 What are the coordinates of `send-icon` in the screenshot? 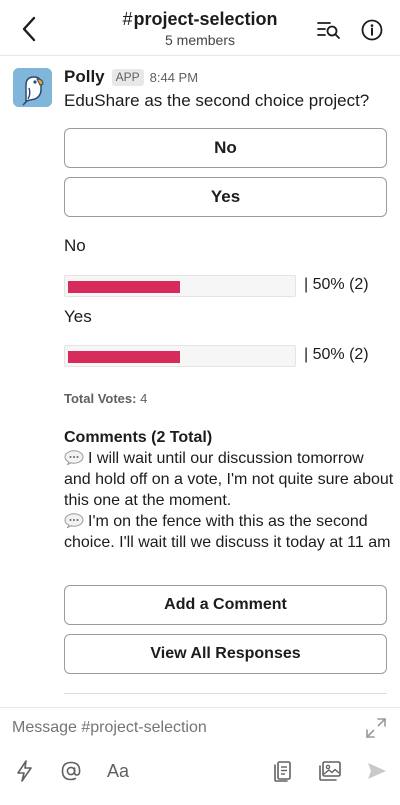 It's located at (377, 771).